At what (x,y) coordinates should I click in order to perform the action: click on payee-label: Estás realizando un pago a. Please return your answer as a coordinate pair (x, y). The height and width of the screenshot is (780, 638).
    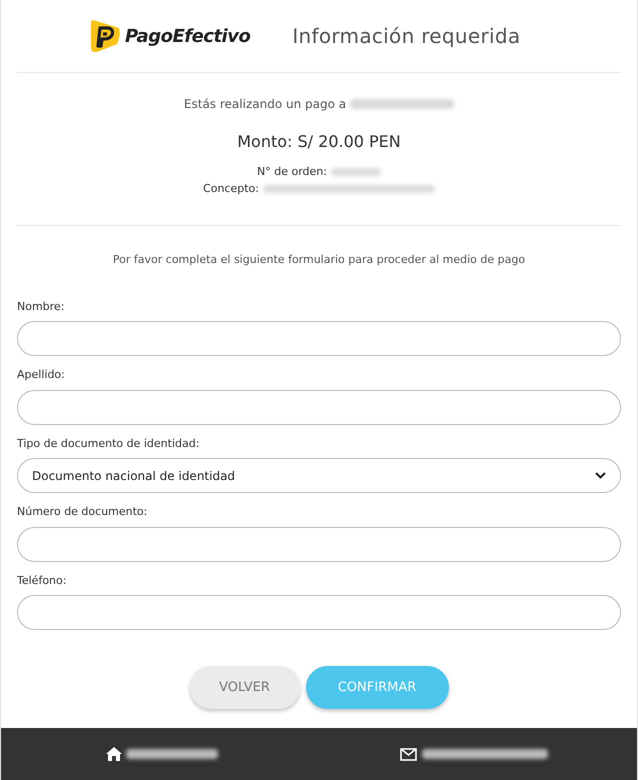
    Looking at the image, I should click on (265, 104).